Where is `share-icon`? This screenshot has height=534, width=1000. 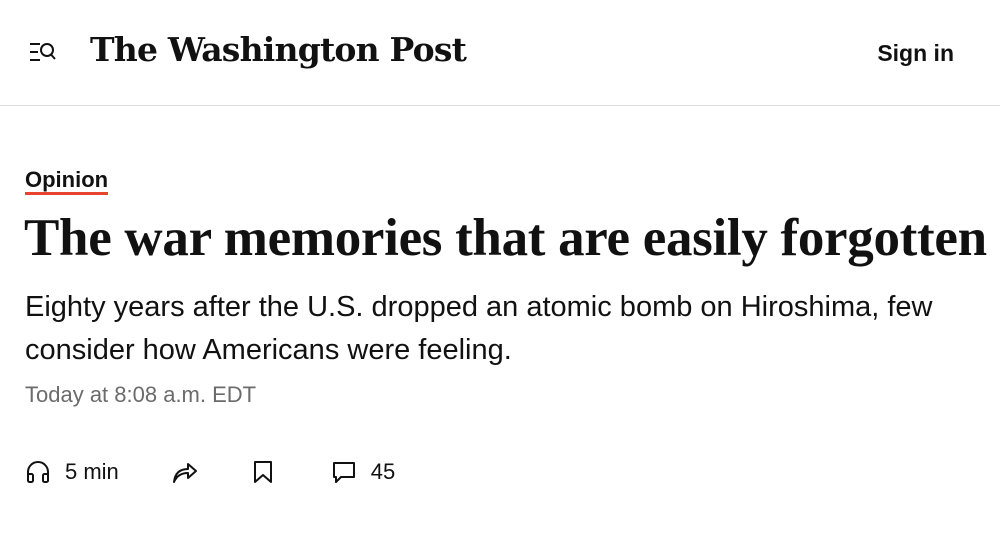 share-icon is located at coordinates (185, 472).